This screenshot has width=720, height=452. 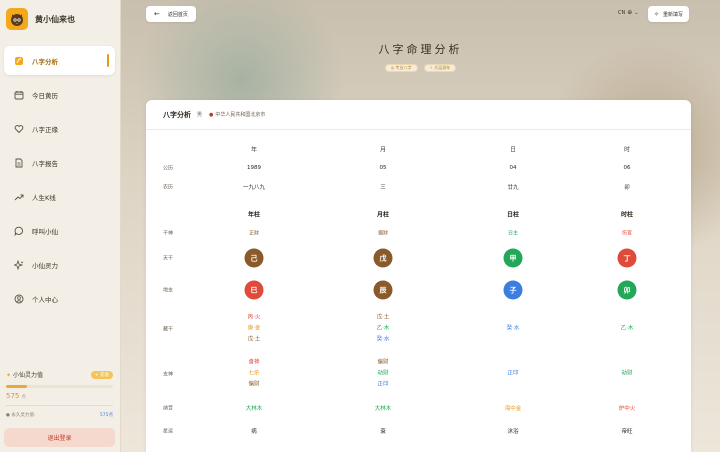 I want to click on zhishen-item: 正印, so click(x=383, y=384).